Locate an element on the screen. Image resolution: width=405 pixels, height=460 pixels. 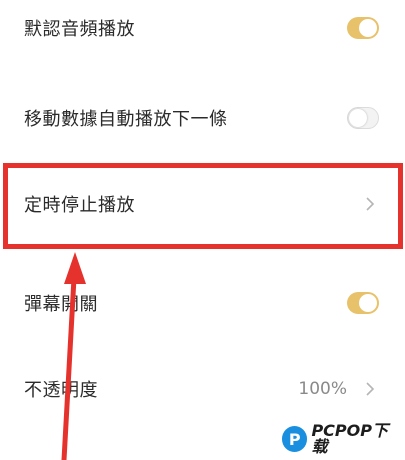
watermark-text-group: PCPOP下载 is located at coordinates (356, 439).